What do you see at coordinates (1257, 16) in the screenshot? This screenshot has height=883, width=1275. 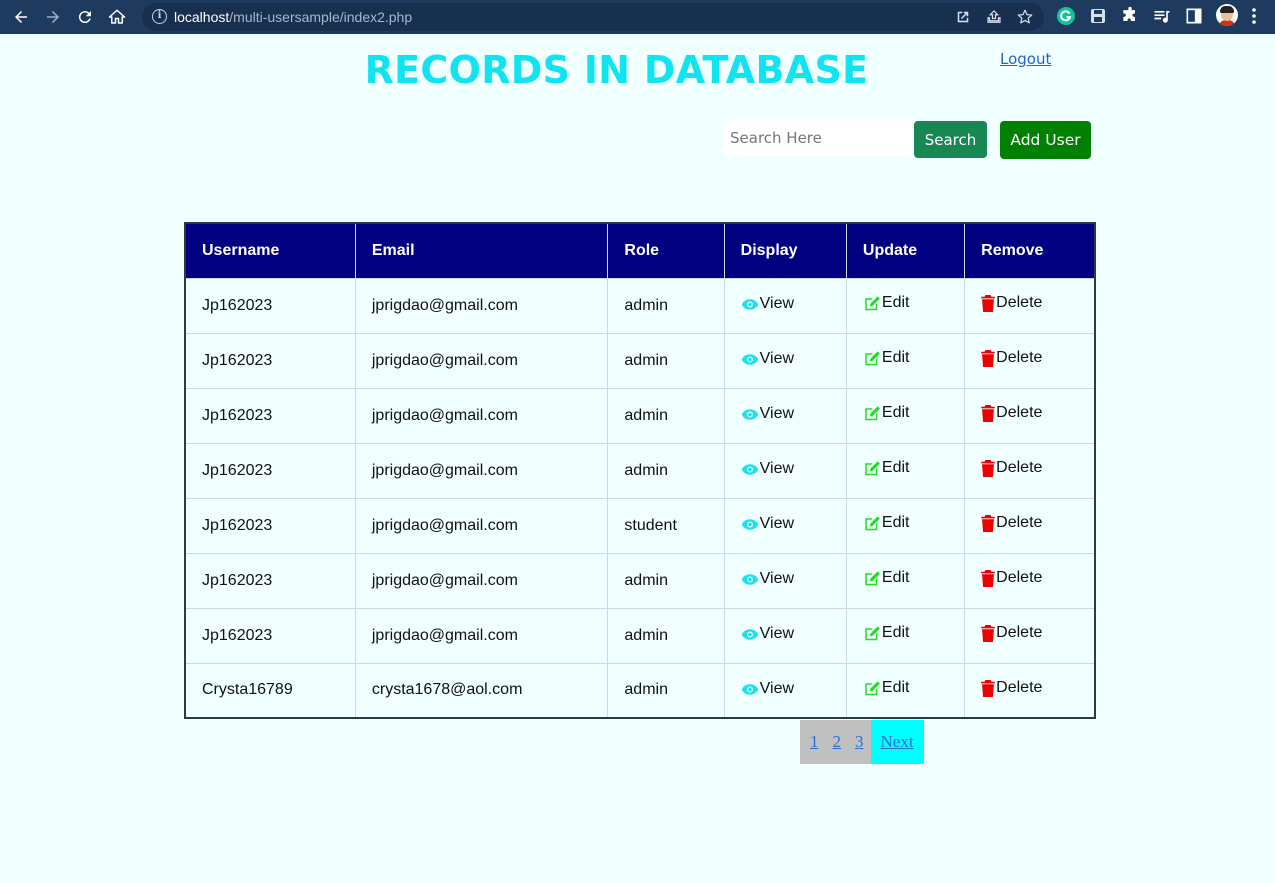 I see `browser-menu-icon` at bounding box center [1257, 16].